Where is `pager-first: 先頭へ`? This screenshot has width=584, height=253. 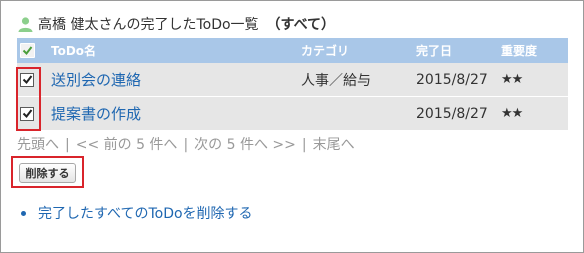 pager-first: 先頭へ is located at coordinates (38, 145).